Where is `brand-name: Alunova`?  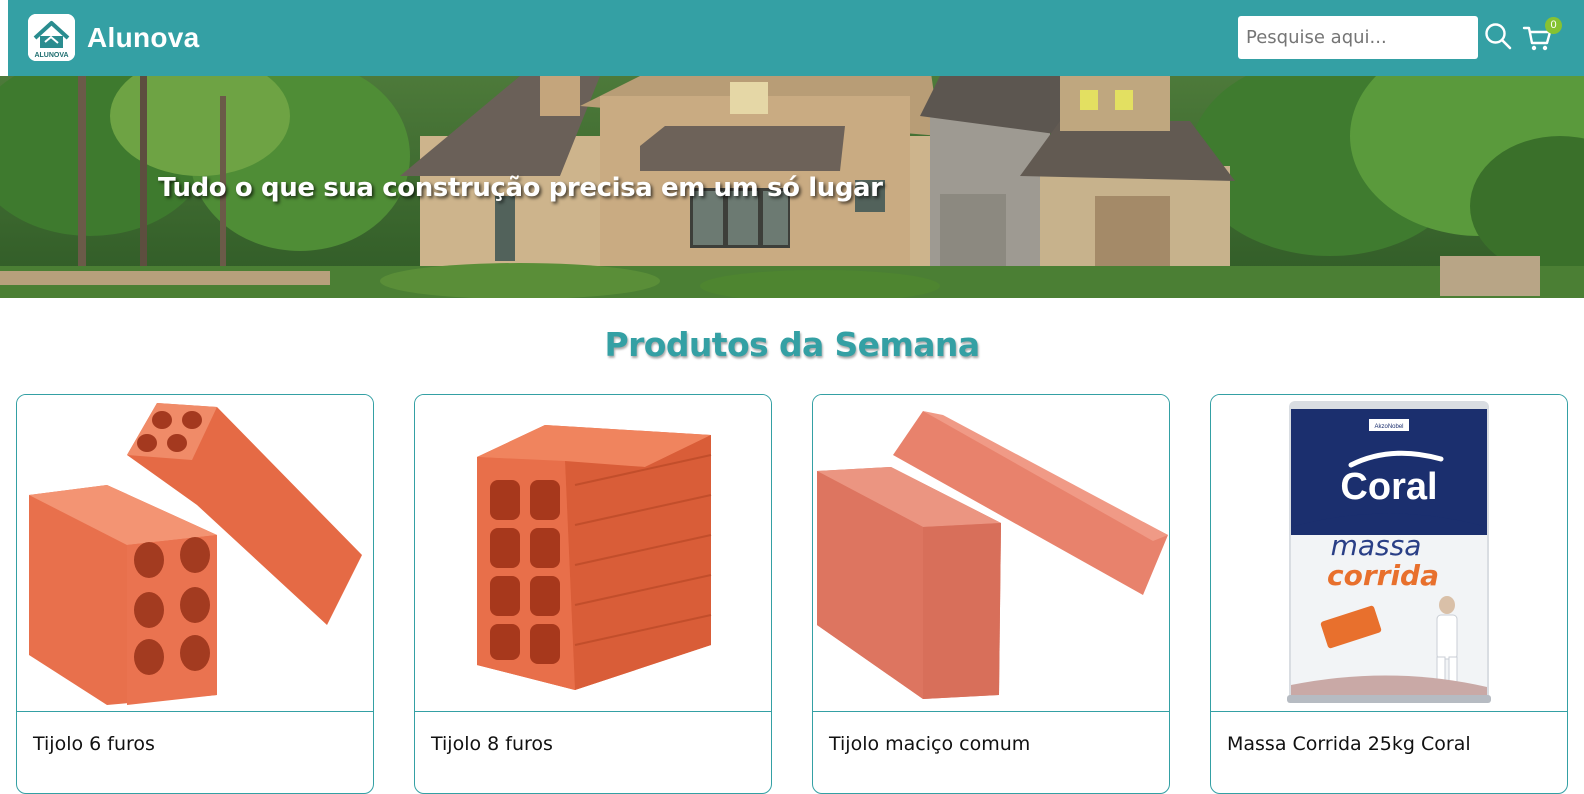
brand-name: Alunova is located at coordinates (143, 38).